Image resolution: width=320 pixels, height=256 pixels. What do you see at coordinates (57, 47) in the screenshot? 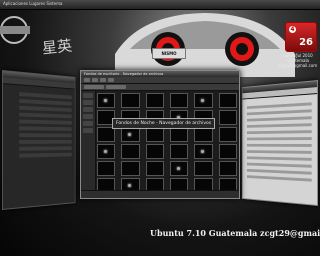
I see `calligraphy-decoration: 星英` at bounding box center [57, 47].